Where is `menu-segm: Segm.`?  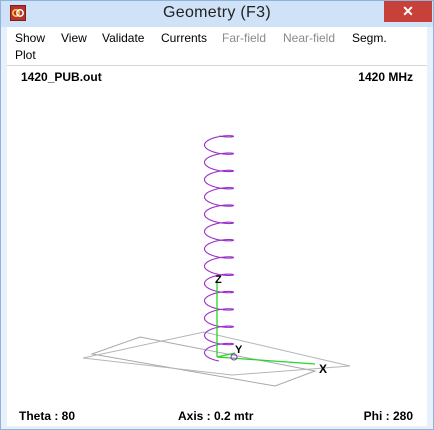
menu-segm: Segm. is located at coordinates (369, 38).